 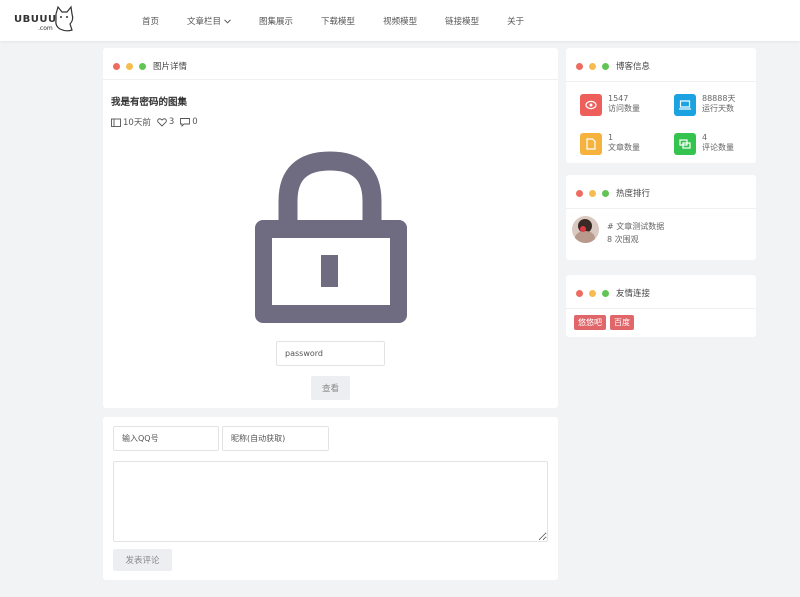 What do you see at coordinates (633, 194) in the screenshot?
I see `card-title: 热度排行` at bounding box center [633, 194].